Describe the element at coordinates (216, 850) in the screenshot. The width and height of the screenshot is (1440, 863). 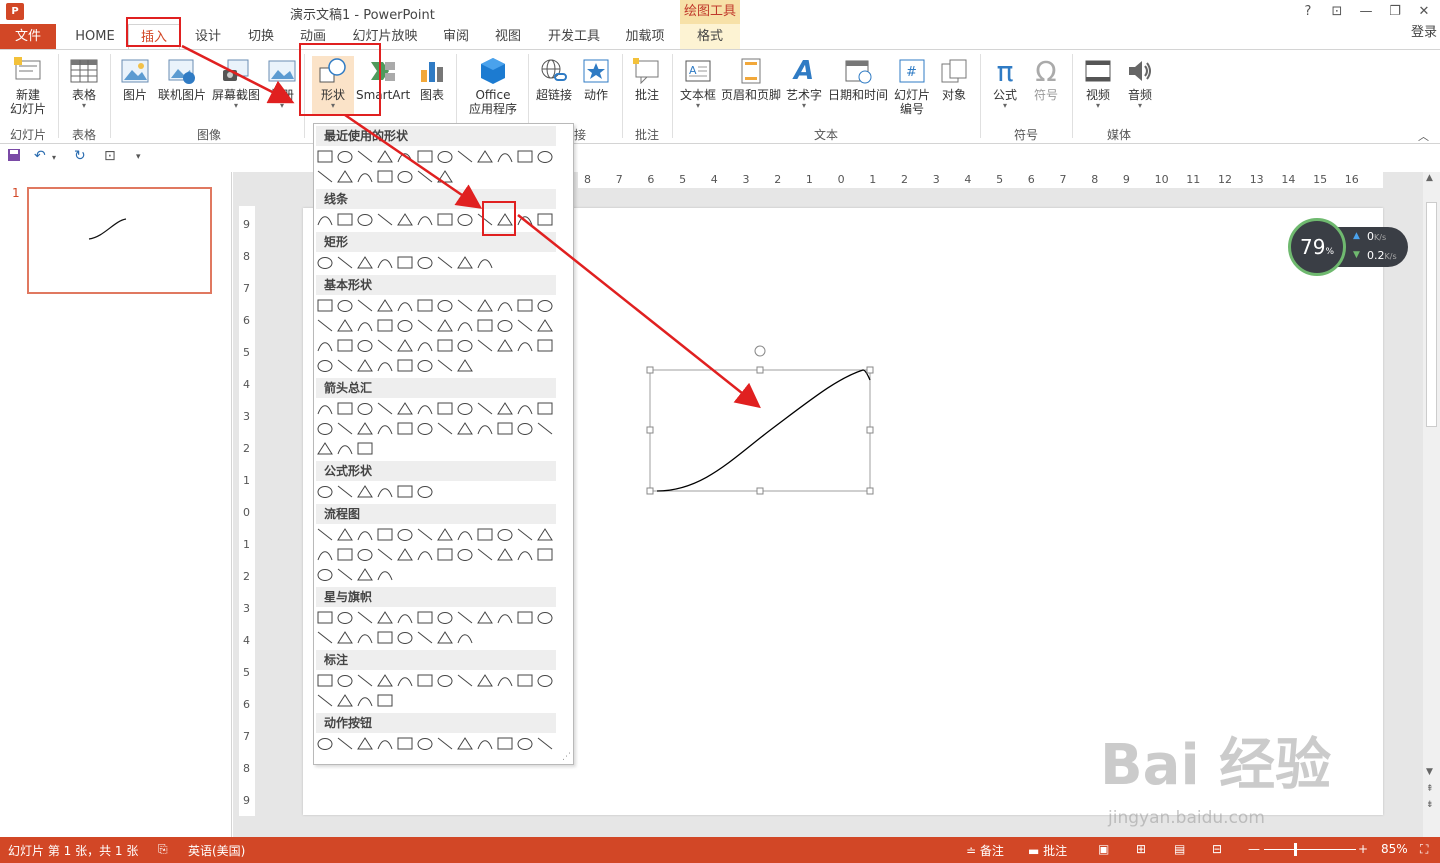
I see `language-status: 英语(美国)` at that location.